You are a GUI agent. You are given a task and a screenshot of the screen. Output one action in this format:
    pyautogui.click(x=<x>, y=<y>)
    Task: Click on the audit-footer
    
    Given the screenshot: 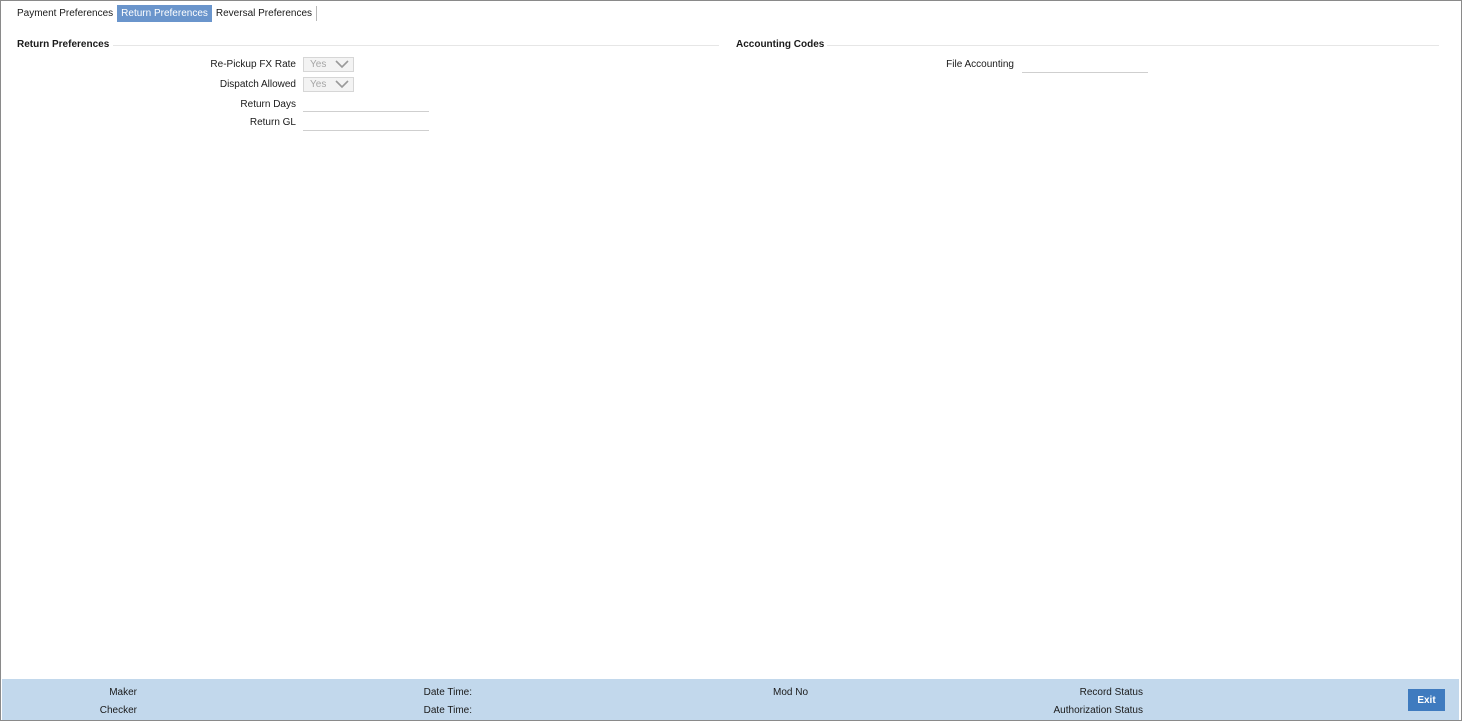 What is the action you would take?
    pyautogui.click(x=730, y=699)
    